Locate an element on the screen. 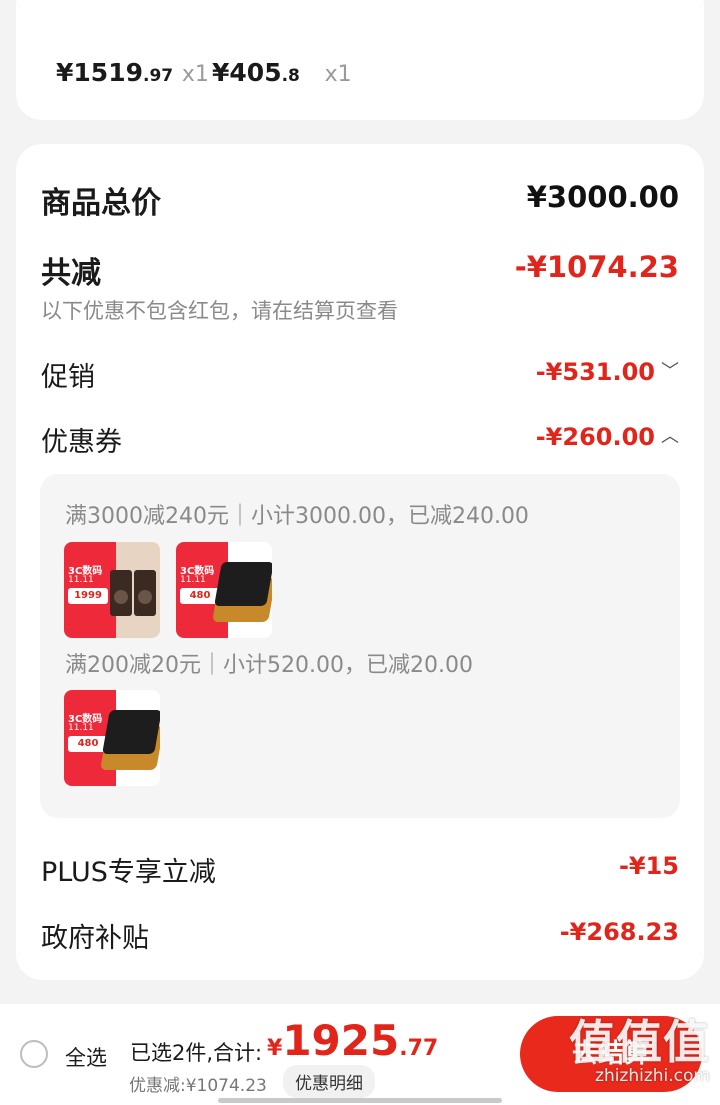 The width and height of the screenshot is (720, 1105). gov-subsidy-label: 政府补贴 is located at coordinates (95, 938).